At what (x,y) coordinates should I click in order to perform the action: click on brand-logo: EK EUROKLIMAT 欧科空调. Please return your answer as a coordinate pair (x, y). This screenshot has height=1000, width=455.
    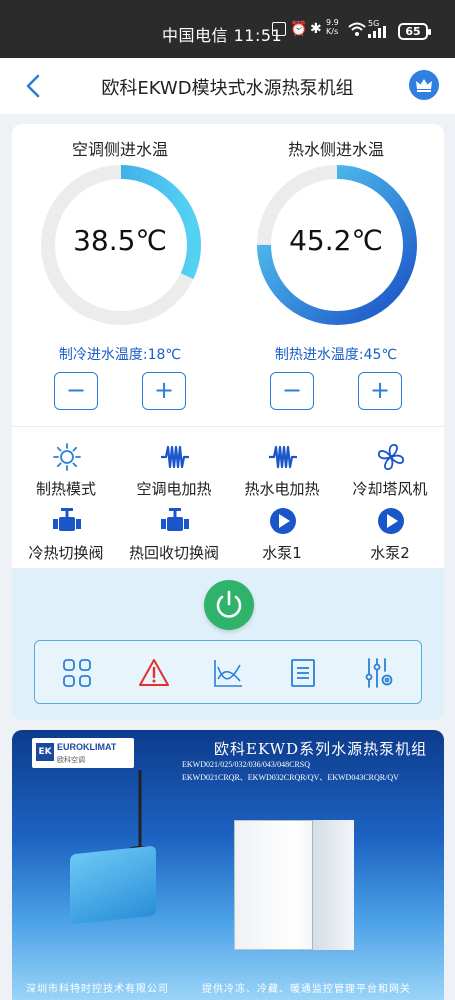
    Looking at the image, I should click on (83, 753).